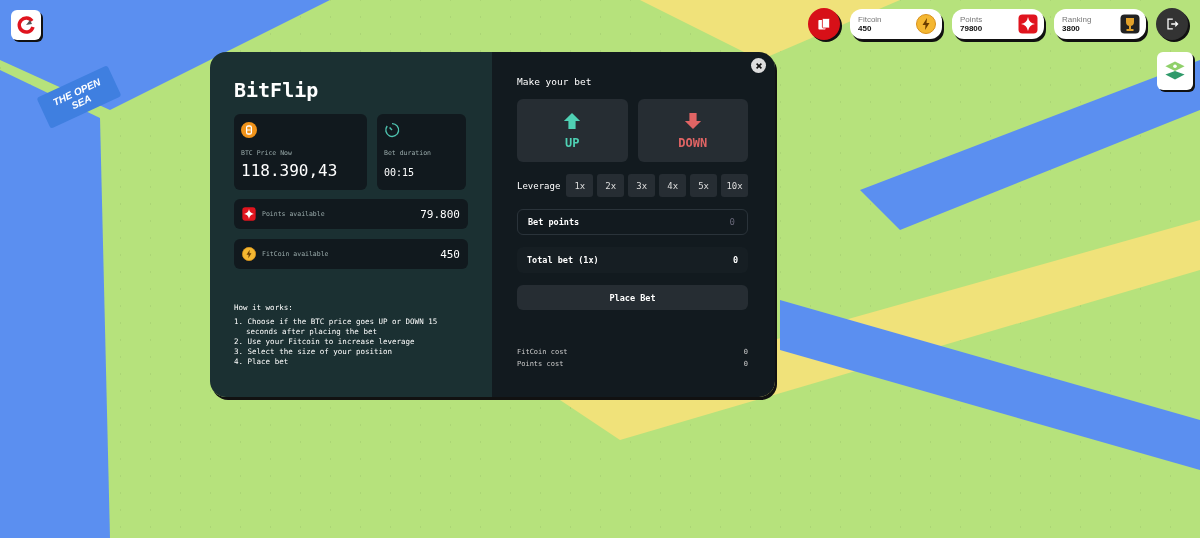 The width and height of the screenshot is (1200, 538). I want to click on dialog-title: BitFlip, so click(277, 90).